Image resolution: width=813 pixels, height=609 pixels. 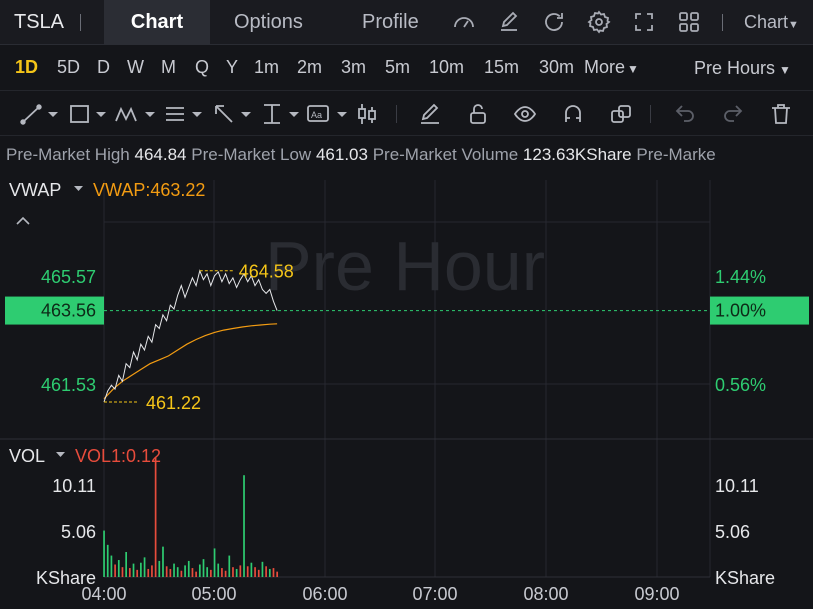 I want to click on x-axis-tick-label: 07:00, so click(x=434, y=594).